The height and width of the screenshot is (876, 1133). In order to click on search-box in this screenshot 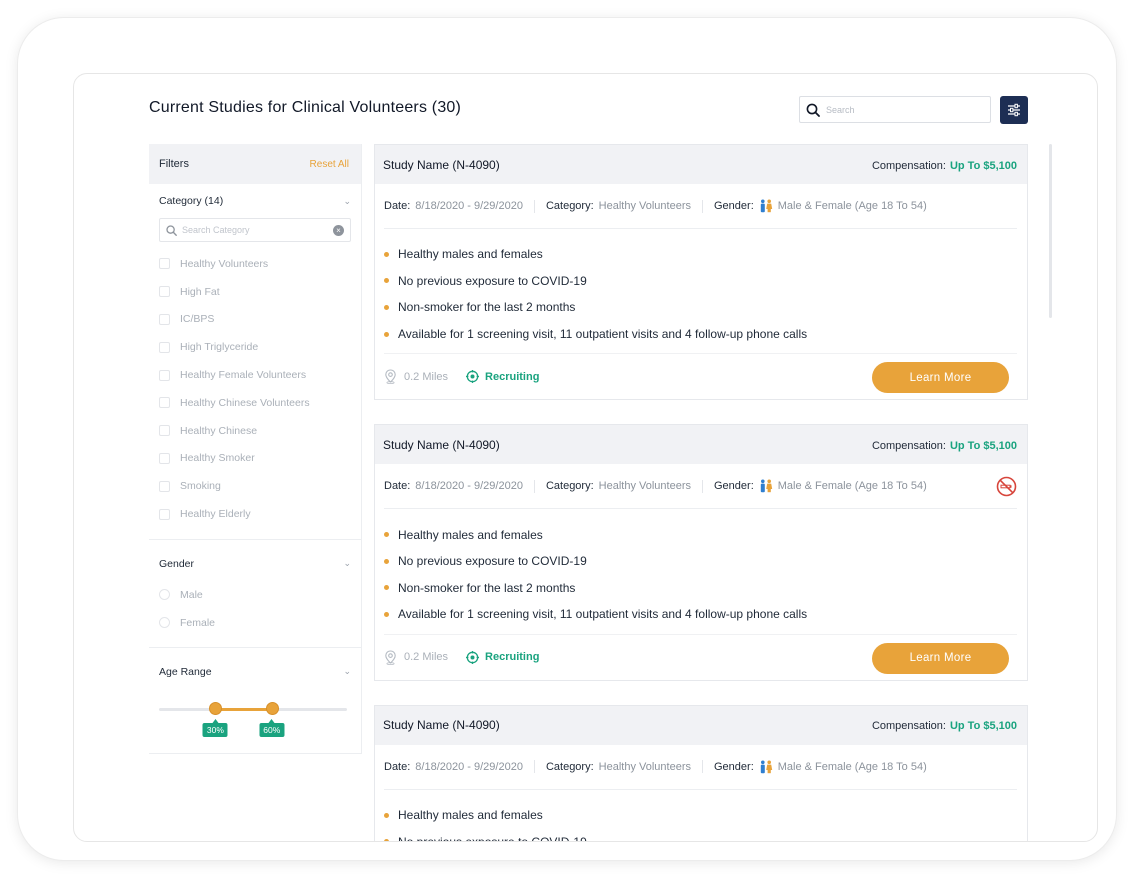, I will do `click(895, 109)`.